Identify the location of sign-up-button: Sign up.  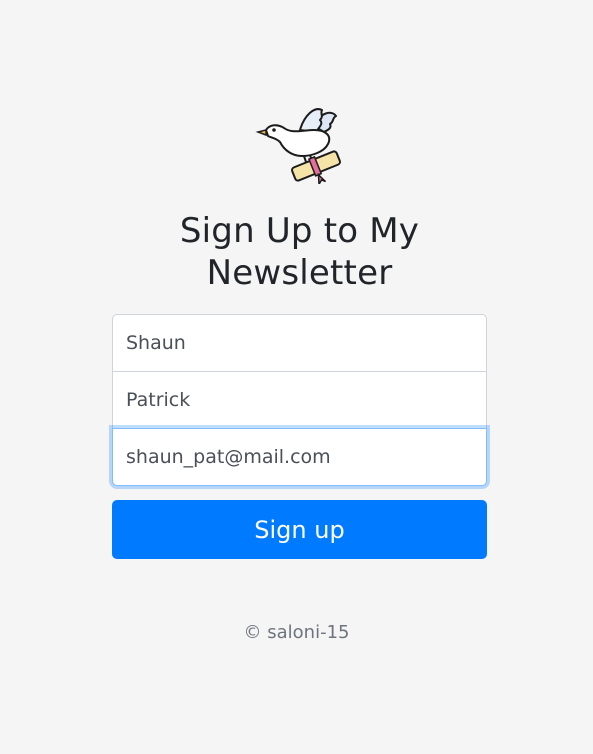
(299, 529).